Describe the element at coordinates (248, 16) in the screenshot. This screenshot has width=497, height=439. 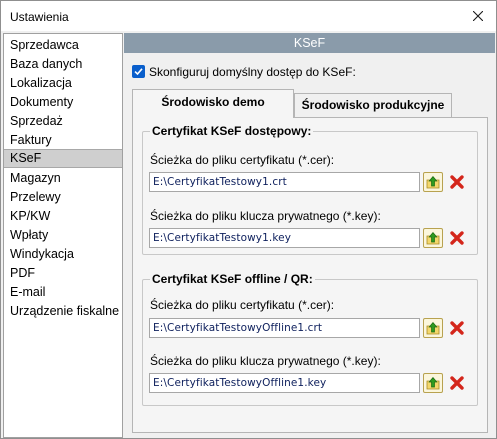
I see `title-bar: Ustawienia` at that location.